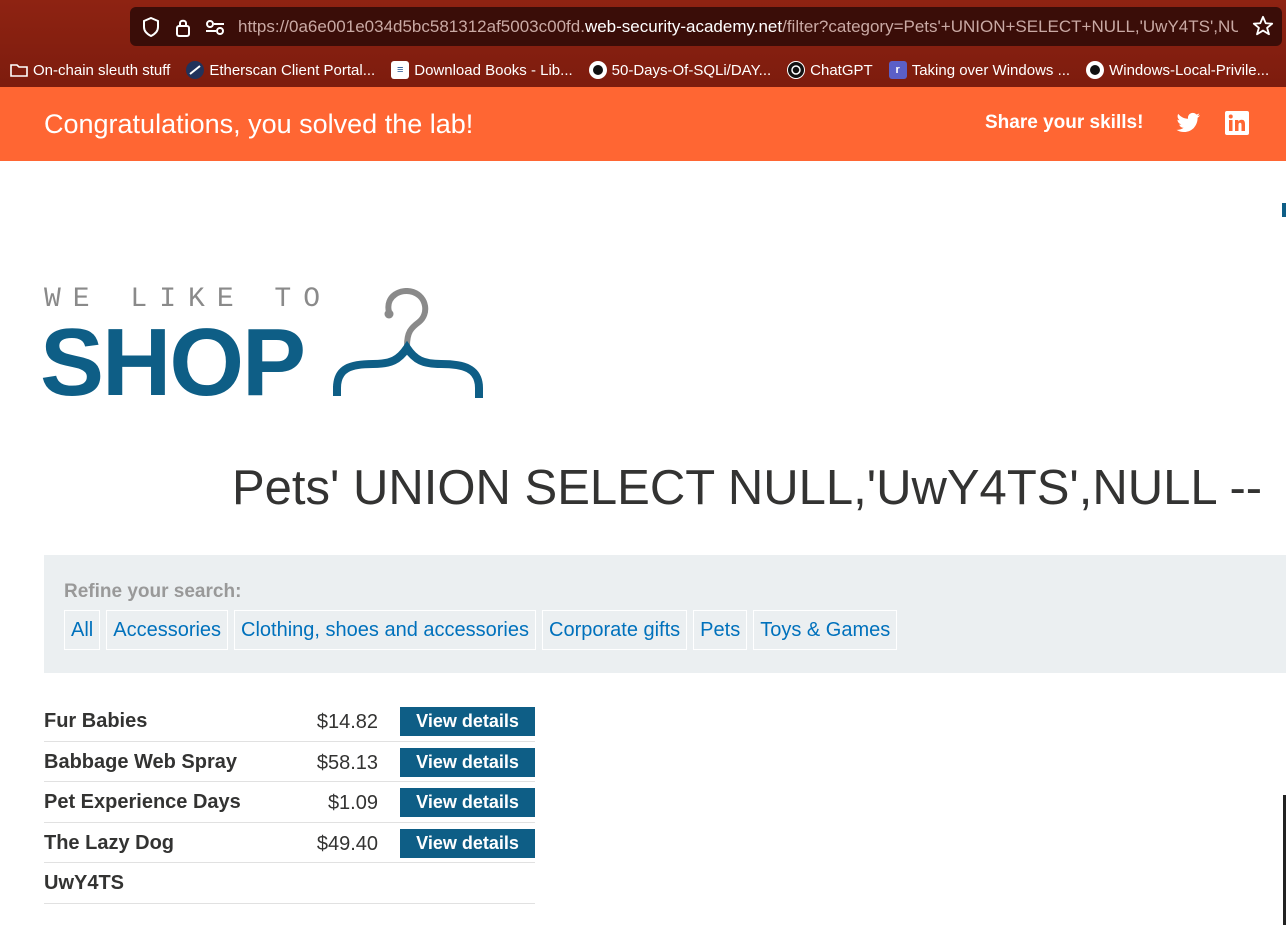 The height and width of the screenshot is (933, 1286). What do you see at coordinates (897, 70) in the screenshot?
I see `bookmark-site-icon: r` at bounding box center [897, 70].